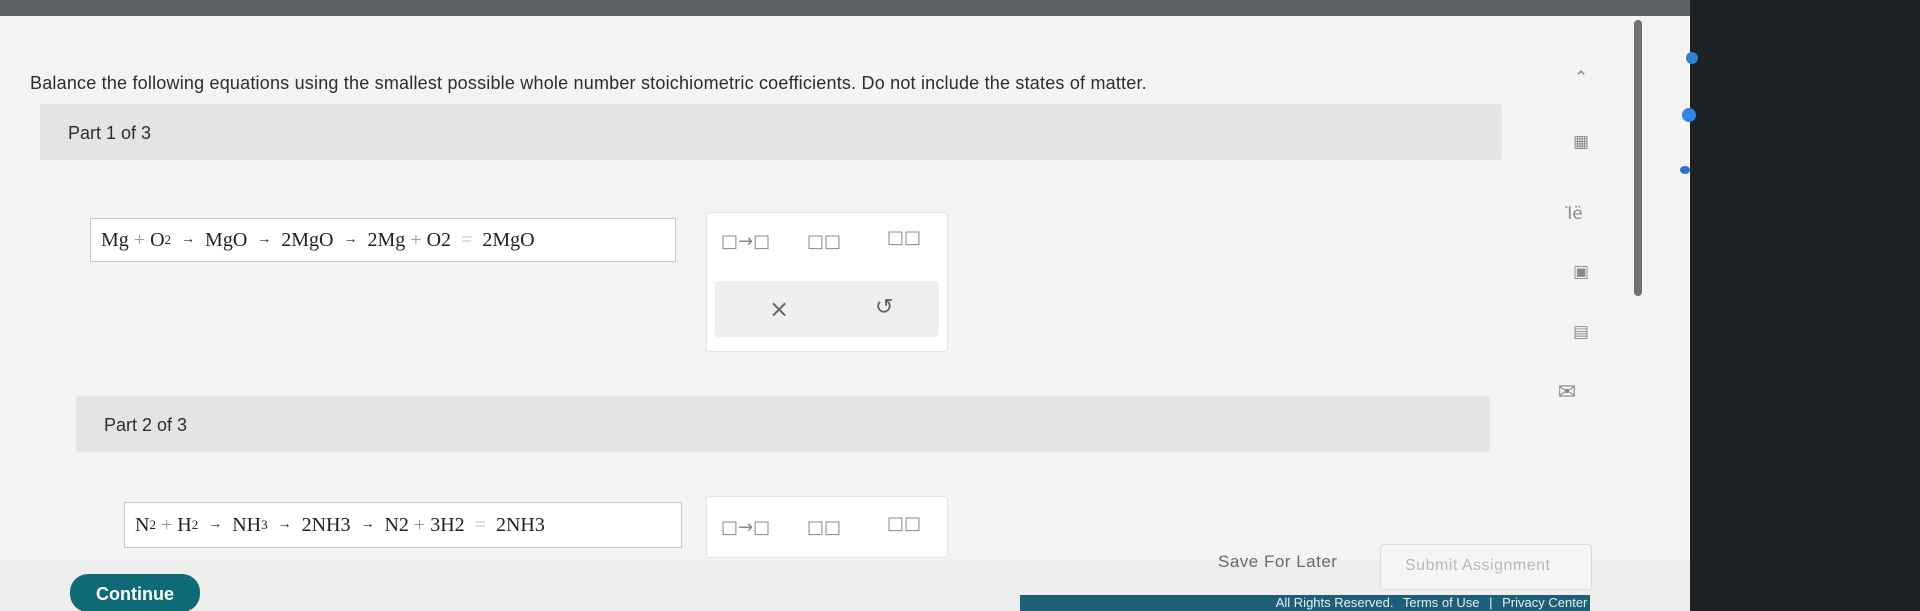  Describe the element at coordinates (146, 425) in the screenshot. I see `part-2-label: Part 2 of 3` at that location.